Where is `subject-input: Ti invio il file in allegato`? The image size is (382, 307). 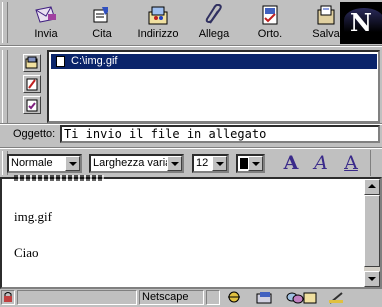
subject-input: Ti invio il file in allegato is located at coordinates (220, 134).